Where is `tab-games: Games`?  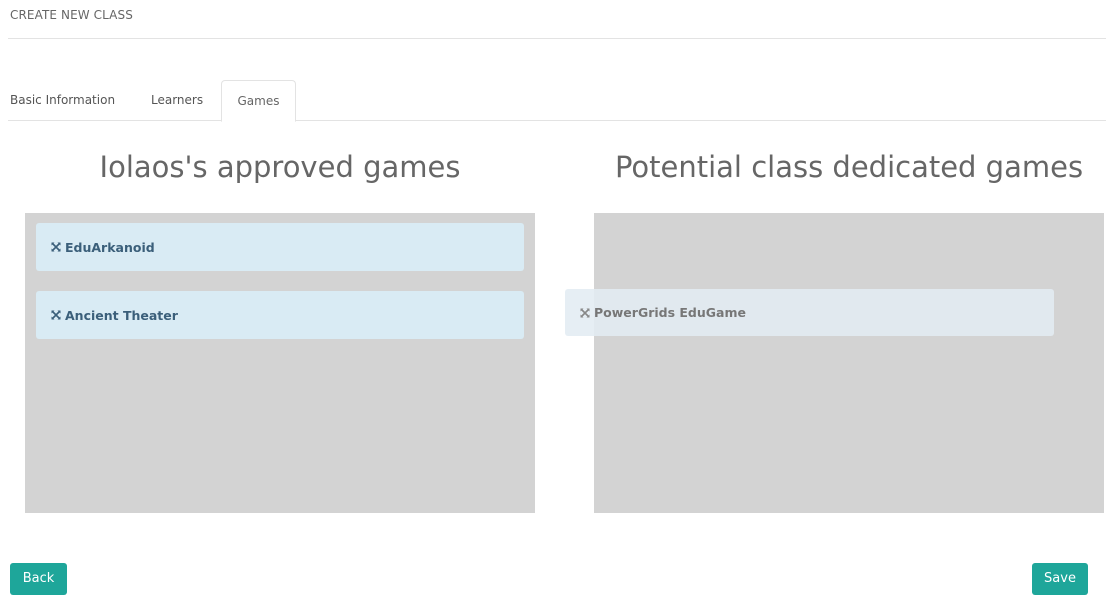
tab-games: Games is located at coordinates (258, 101).